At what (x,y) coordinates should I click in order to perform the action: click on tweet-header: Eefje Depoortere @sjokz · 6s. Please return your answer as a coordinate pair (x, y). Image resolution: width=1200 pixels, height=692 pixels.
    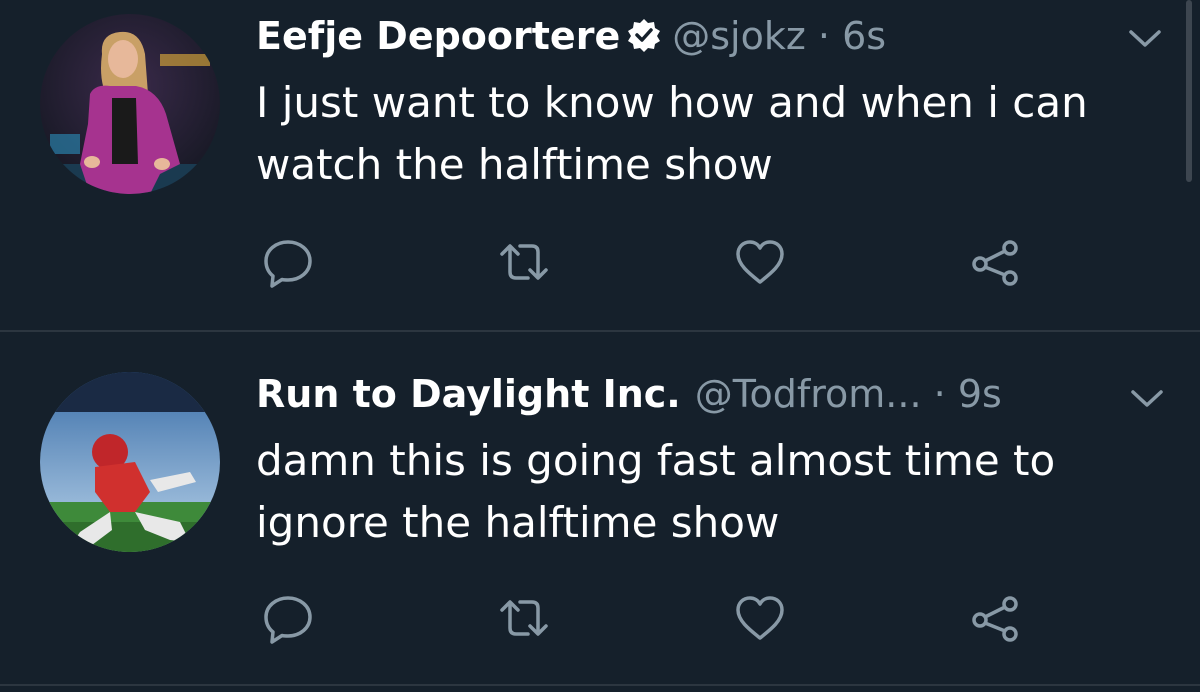
    Looking at the image, I should click on (571, 38).